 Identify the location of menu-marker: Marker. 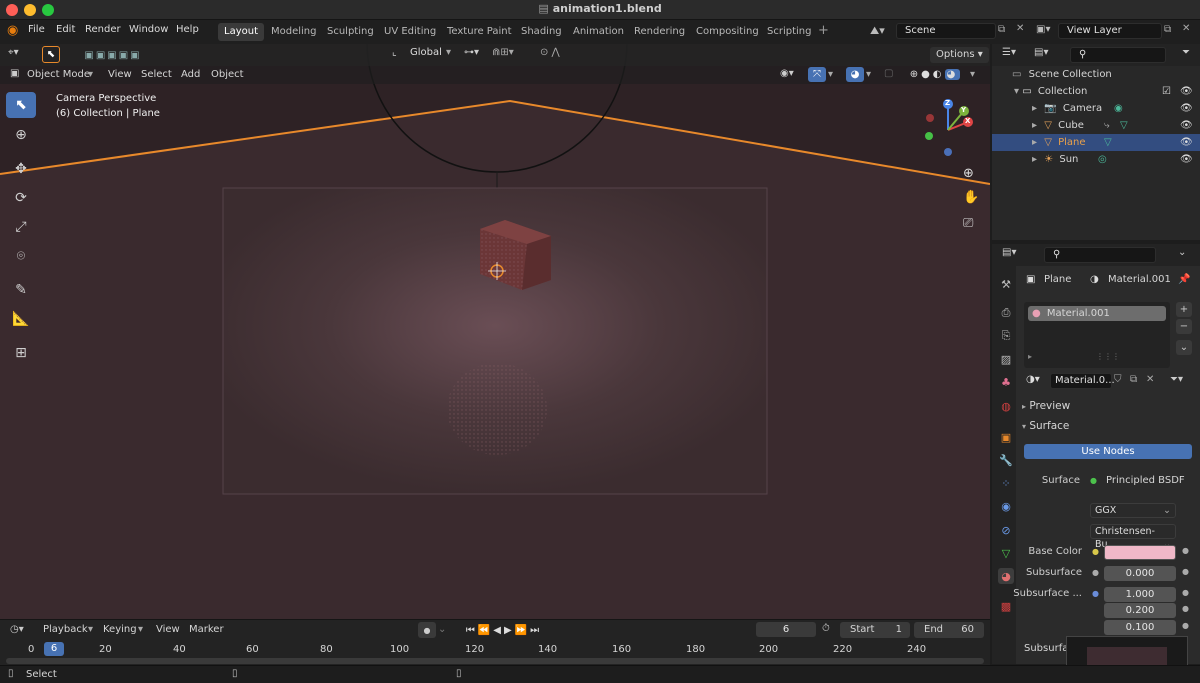
(206, 629).